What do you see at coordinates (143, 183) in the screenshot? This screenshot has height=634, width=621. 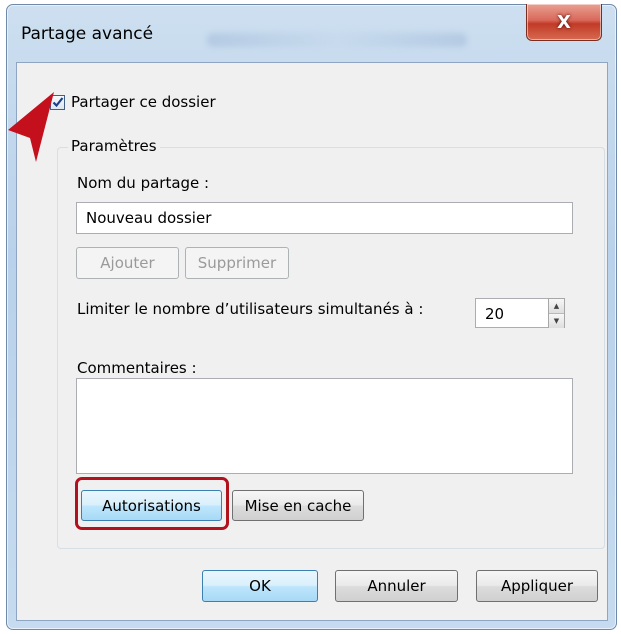 I see `share-name-label: Nom du partage :` at bounding box center [143, 183].